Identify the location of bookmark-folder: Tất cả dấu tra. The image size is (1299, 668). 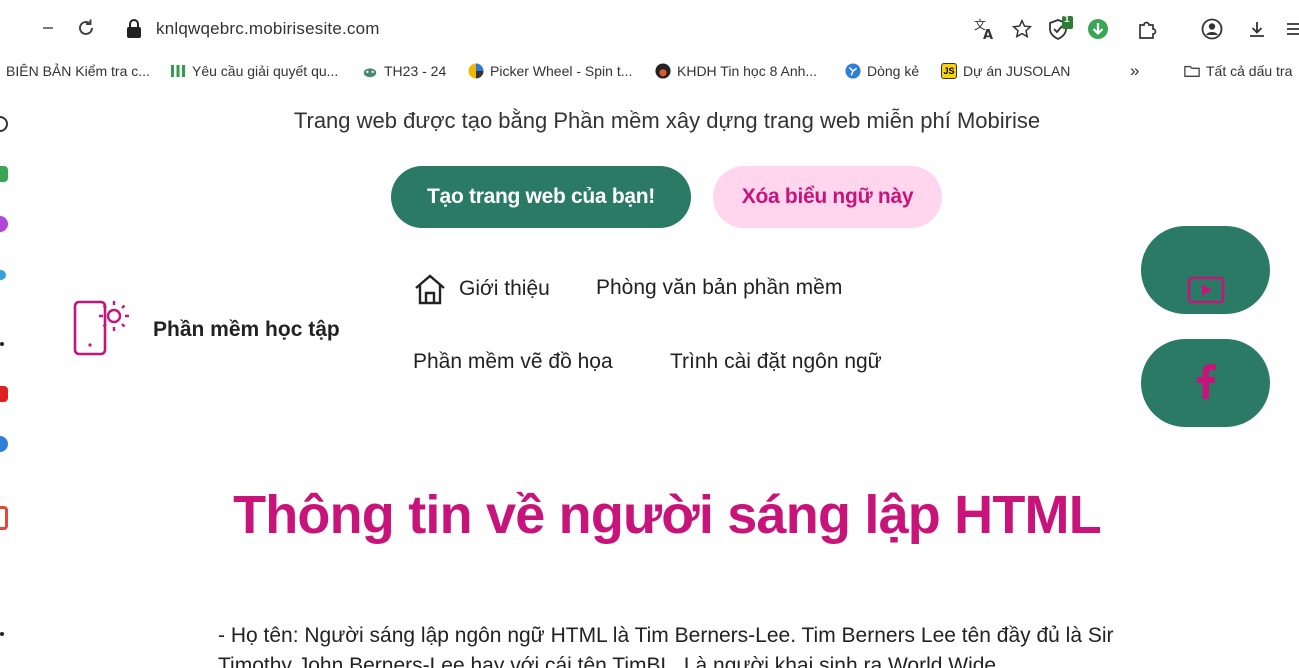
(1238, 71).